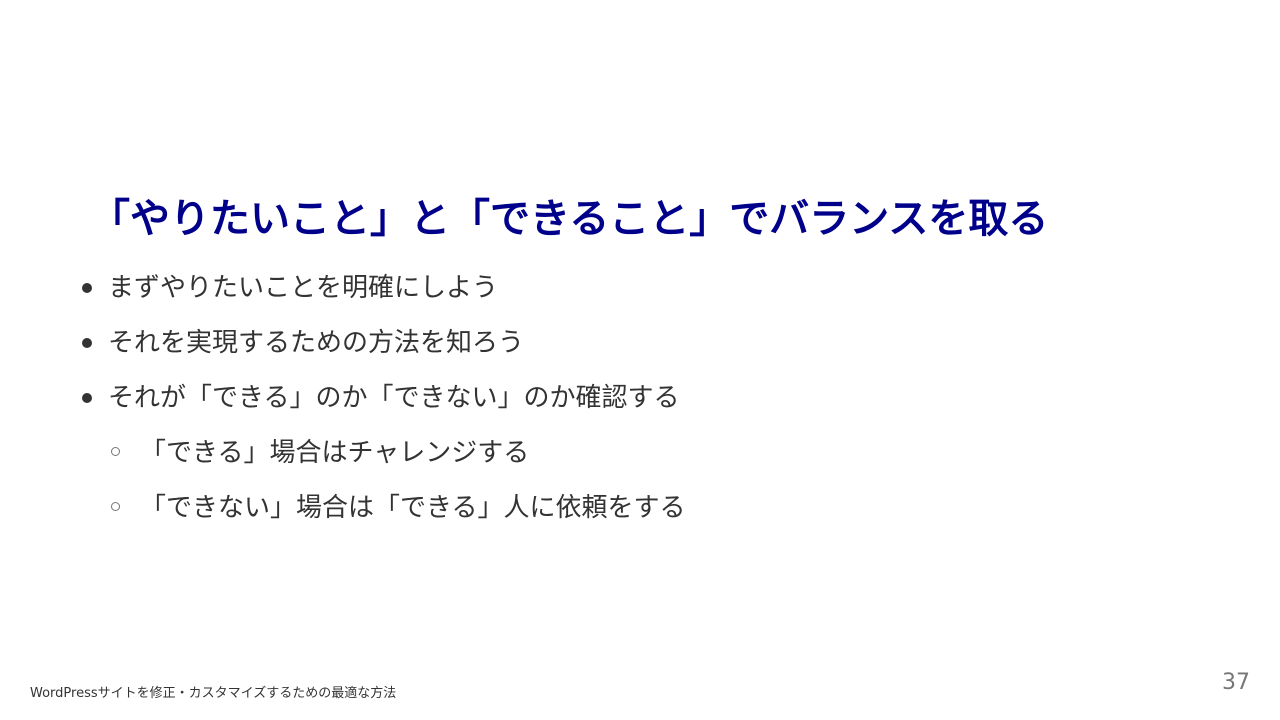  What do you see at coordinates (413, 508) in the screenshot?
I see `list-item: 「できない」場合は「できる」人に依頼をする` at bounding box center [413, 508].